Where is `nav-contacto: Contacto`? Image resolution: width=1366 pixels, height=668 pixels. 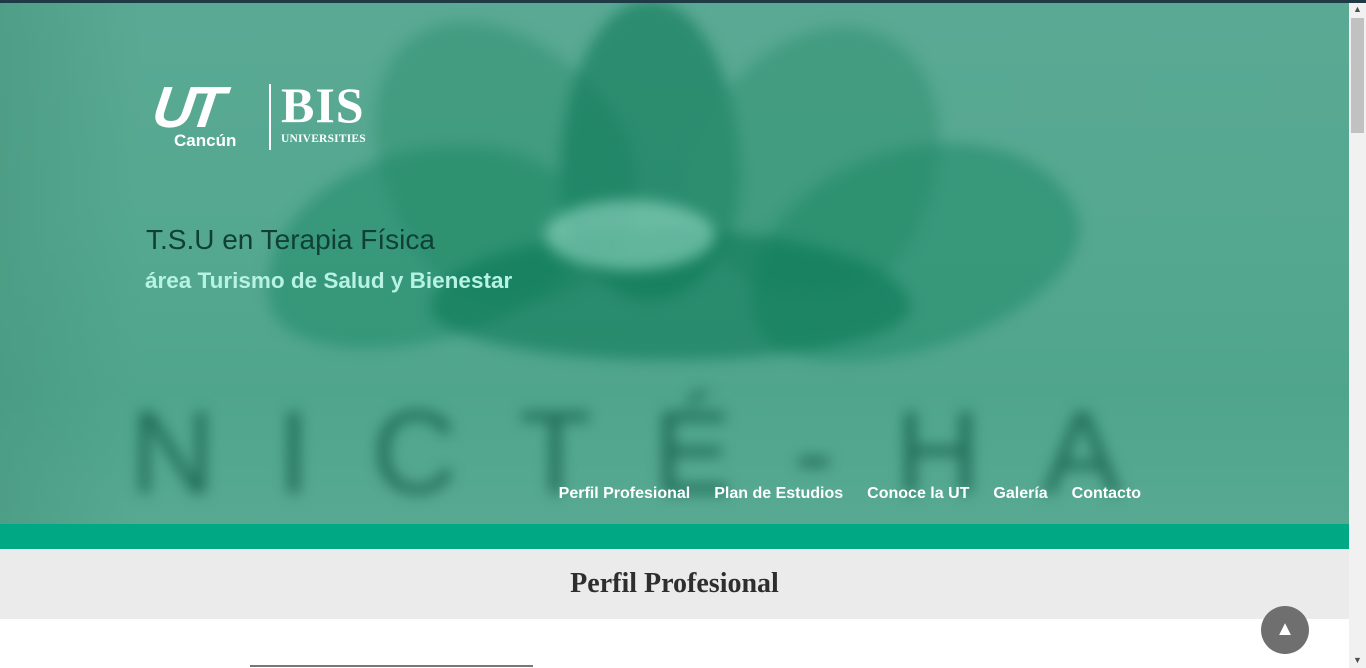
nav-contacto: Contacto is located at coordinates (1106, 494).